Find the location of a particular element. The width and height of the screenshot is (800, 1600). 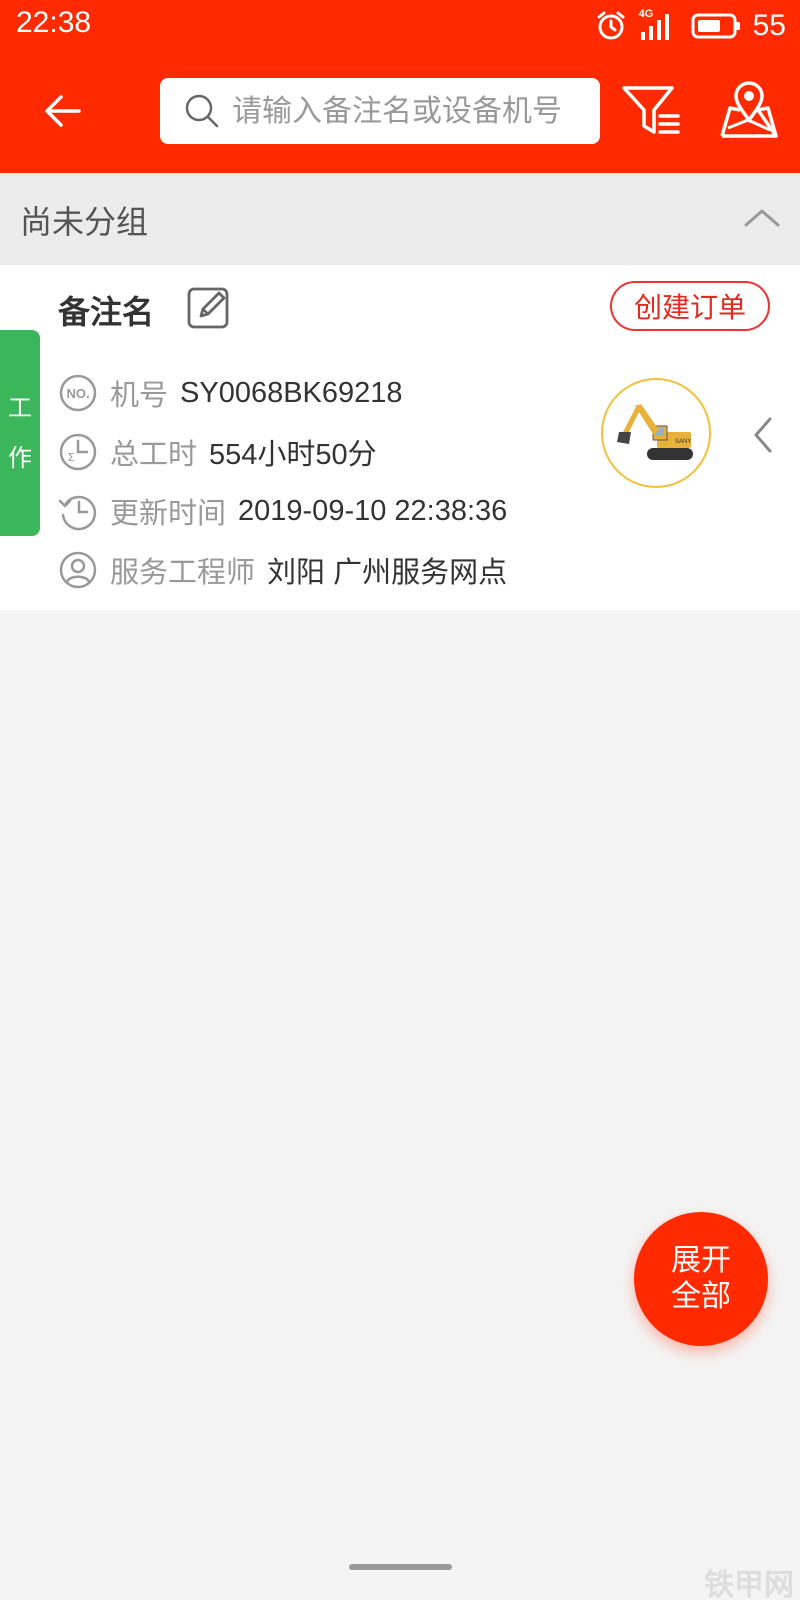

info-row-work-hours: Σ 总工时 554小时50分 is located at coordinates (217, 452).